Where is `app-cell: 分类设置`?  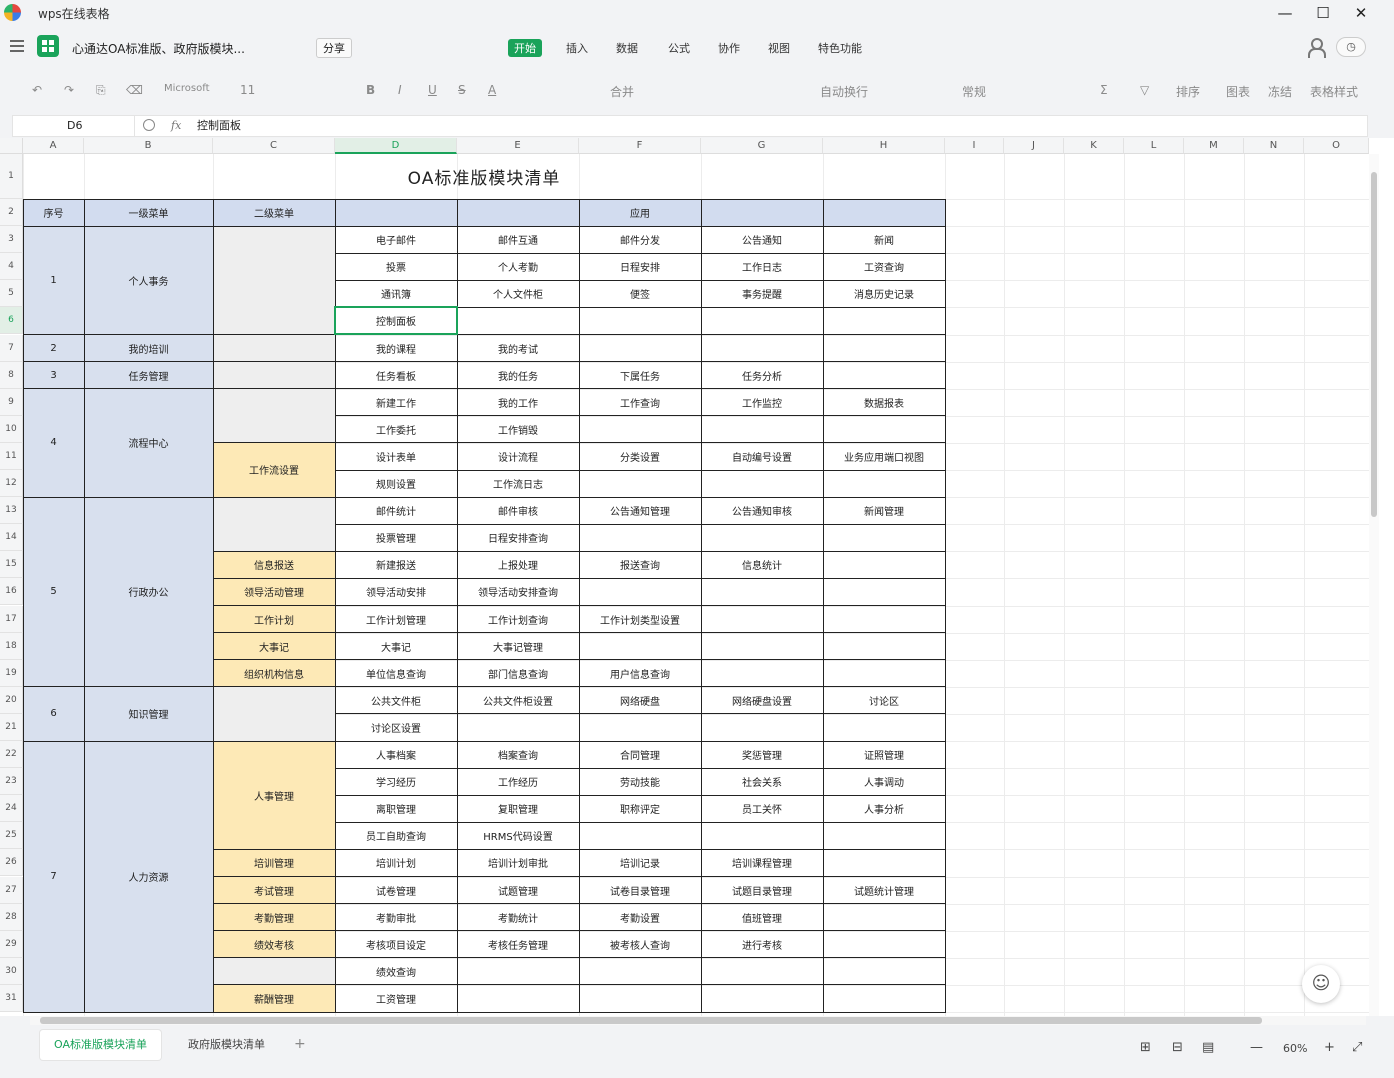
app-cell: 分类设置 is located at coordinates (640, 456).